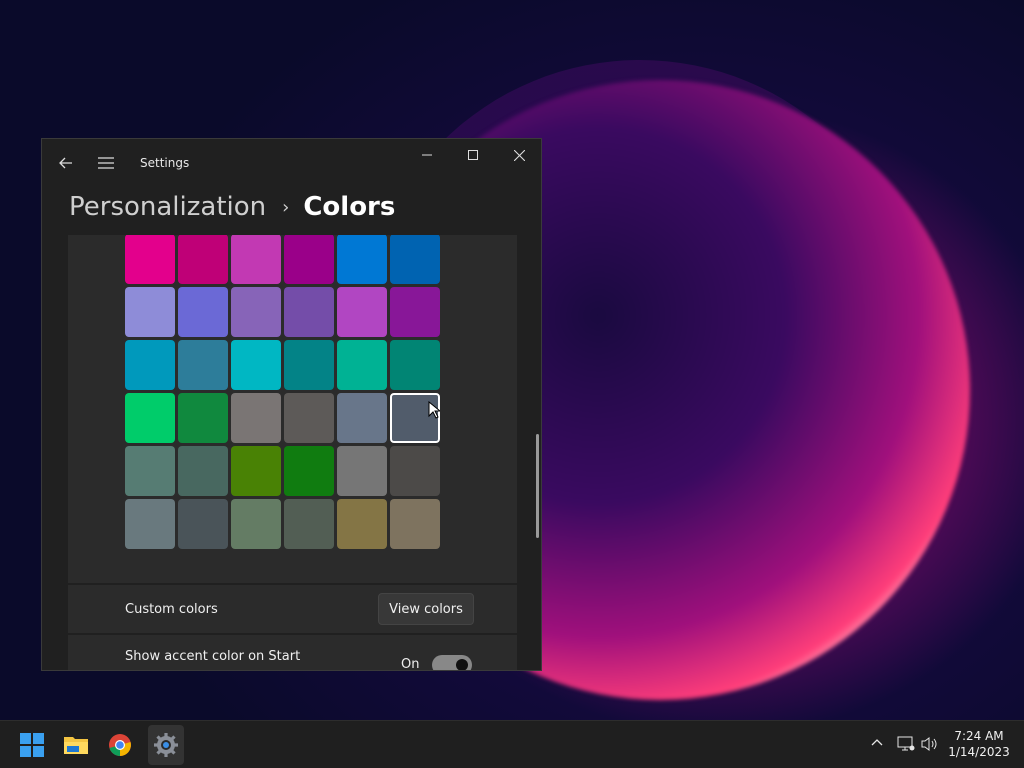  I want to click on show-accent-start-row: Show accent color on Start On, so click(292, 653).